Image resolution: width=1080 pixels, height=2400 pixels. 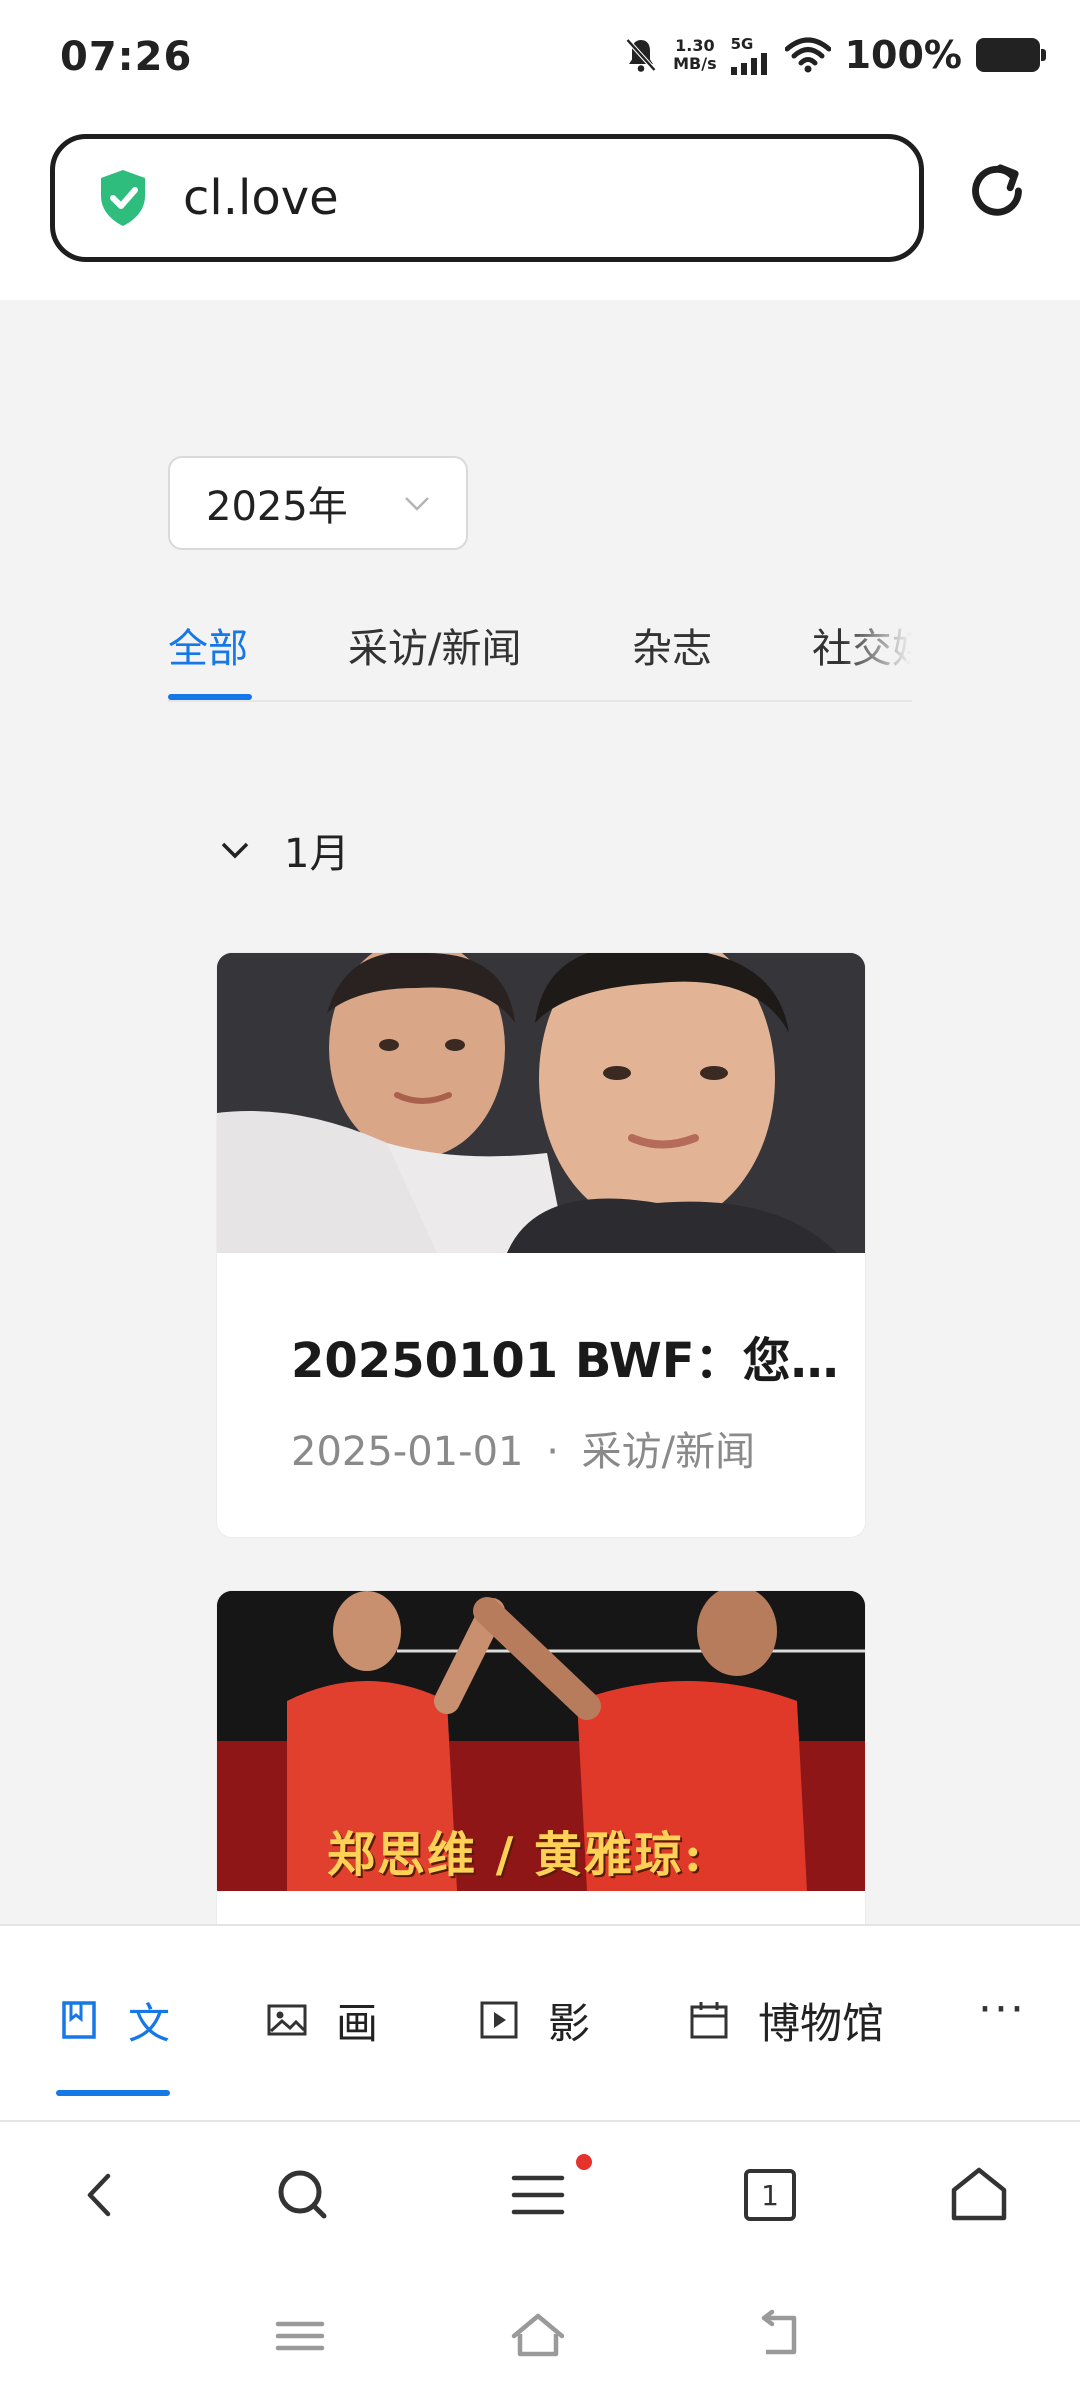 I want to click on reload-icon, so click(x=997, y=191).